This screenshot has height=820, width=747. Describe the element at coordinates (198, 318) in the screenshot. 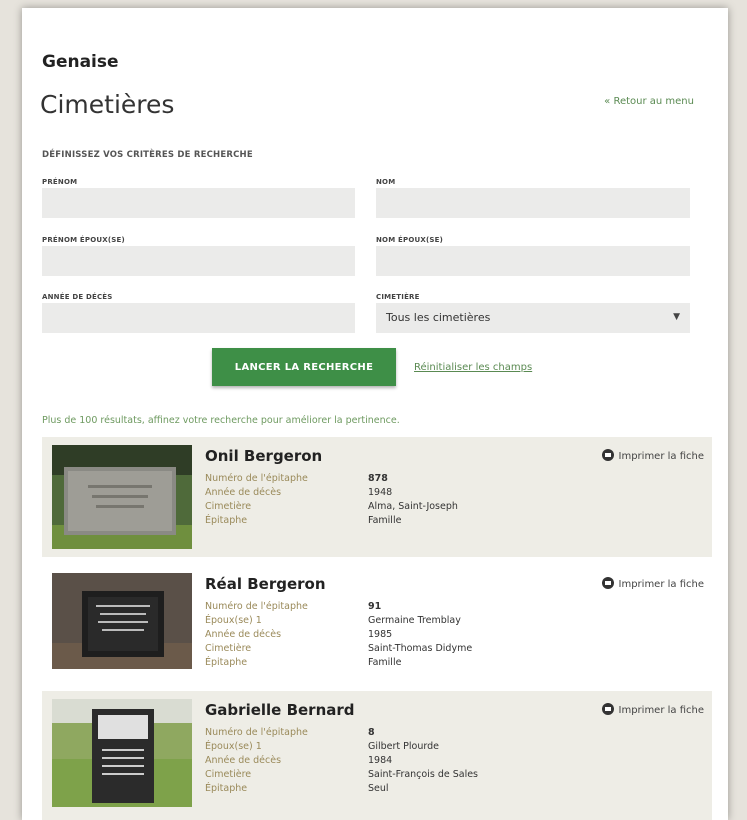

I see `annee-deces-input` at that location.